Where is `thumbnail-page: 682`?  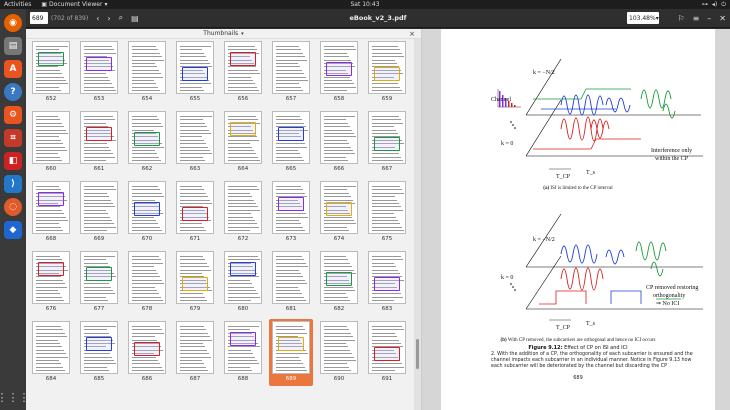 thumbnail-page: 682 is located at coordinates (339, 286).